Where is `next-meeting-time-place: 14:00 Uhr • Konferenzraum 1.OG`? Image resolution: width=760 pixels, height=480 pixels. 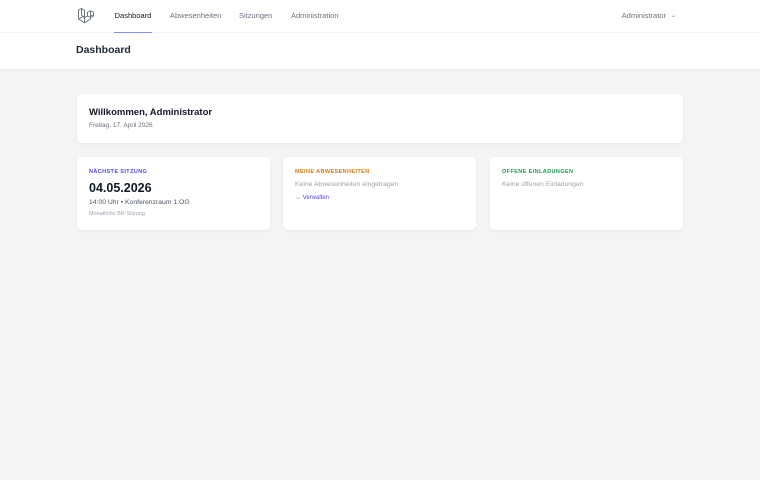 next-meeting-time-place: 14:00 Uhr • Konferenzraum 1.OG is located at coordinates (139, 202).